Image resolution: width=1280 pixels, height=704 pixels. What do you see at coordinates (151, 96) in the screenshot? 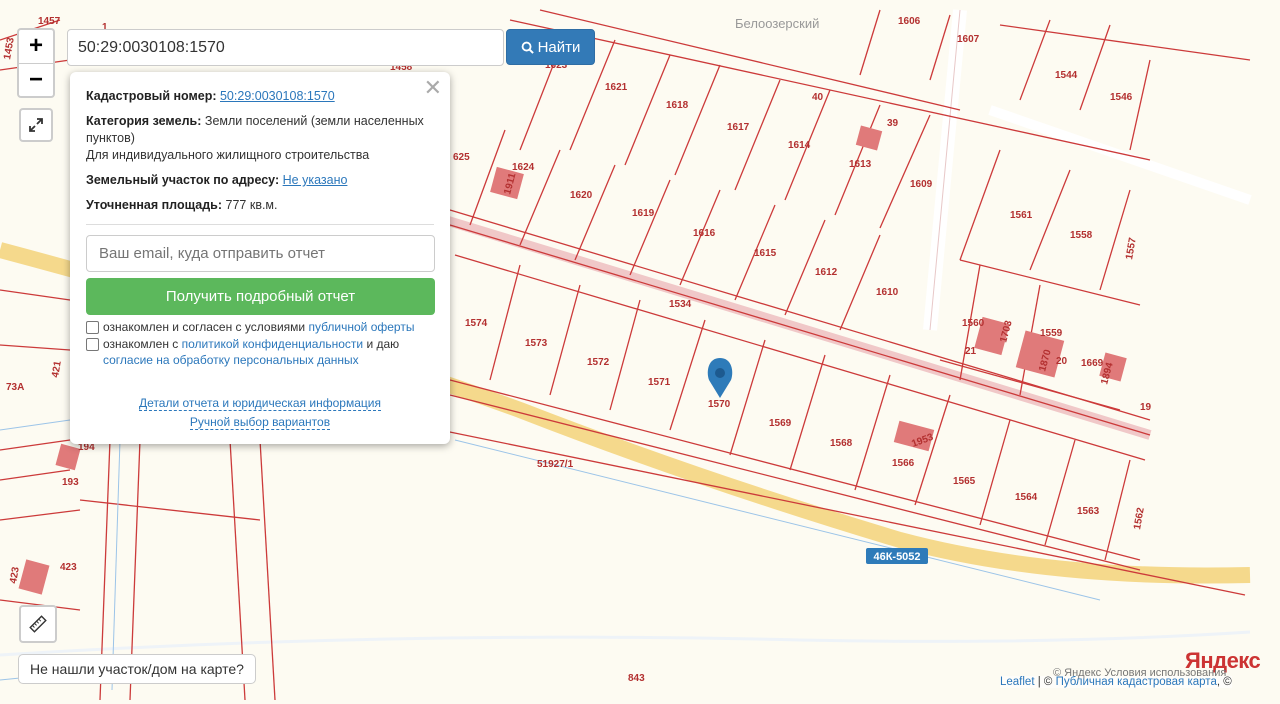
I see `cadastral-number-label: Кадастровый номер:` at bounding box center [151, 96].